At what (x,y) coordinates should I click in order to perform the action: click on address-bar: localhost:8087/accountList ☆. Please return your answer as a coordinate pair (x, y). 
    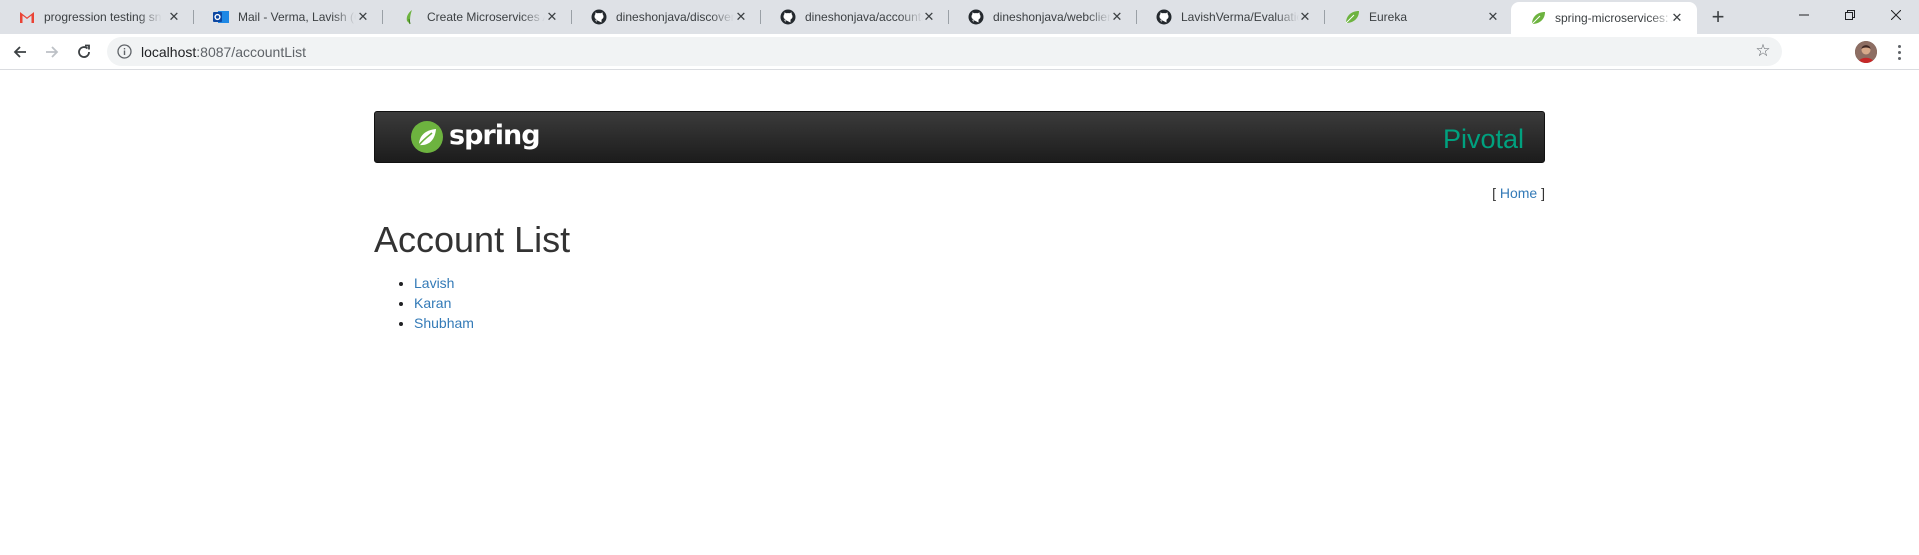
    Looking at the image, I should click on (944, 51).